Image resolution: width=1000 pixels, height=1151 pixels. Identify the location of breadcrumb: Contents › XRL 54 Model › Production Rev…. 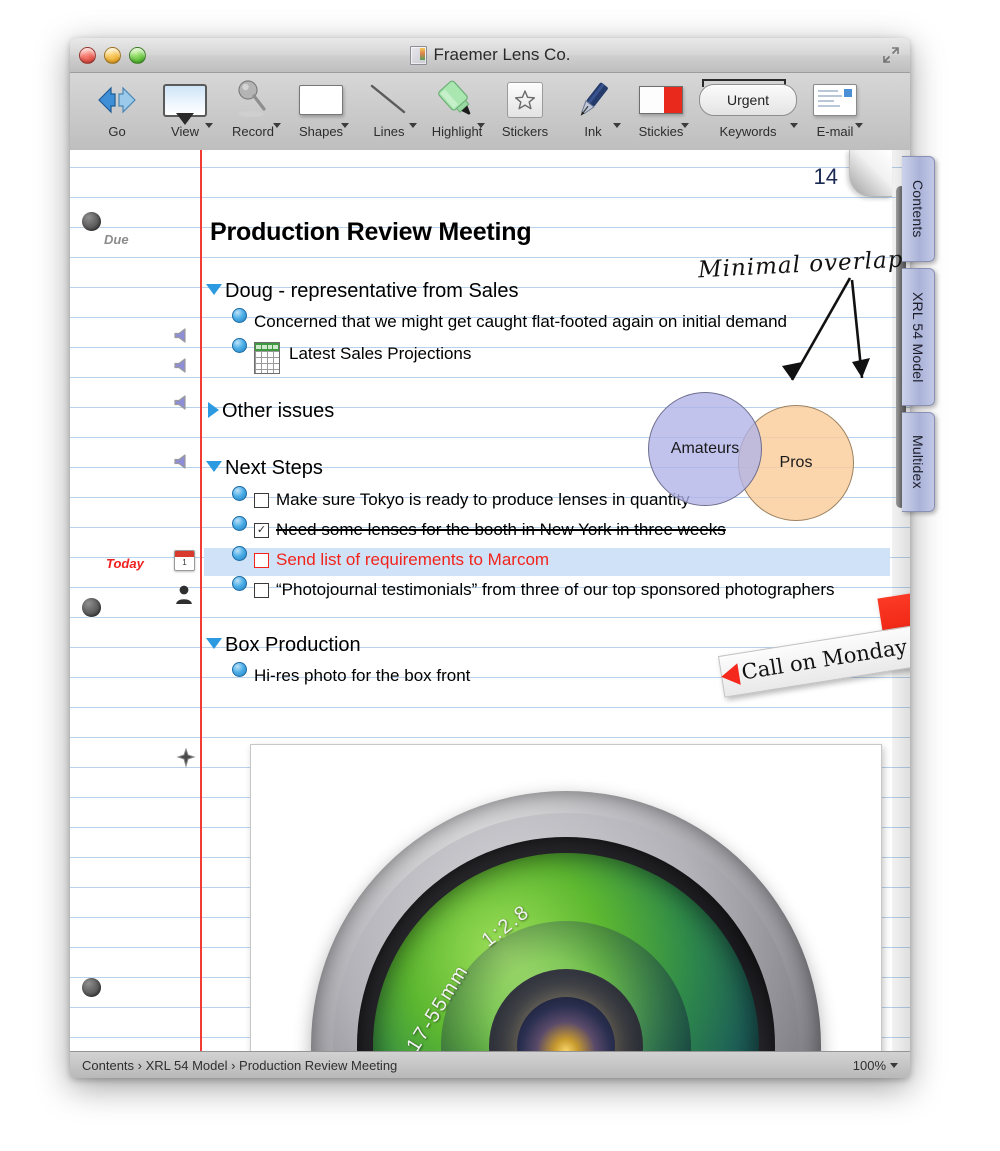
(239, 1065).